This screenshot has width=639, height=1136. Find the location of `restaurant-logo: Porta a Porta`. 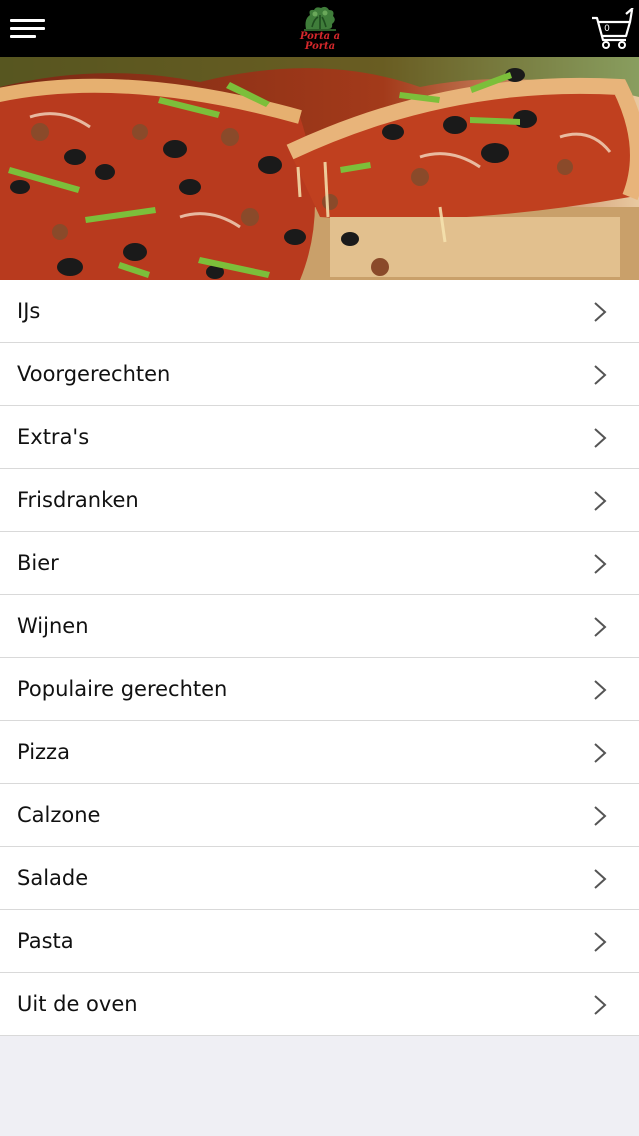

restaurant-logo: Porta a Porta is located at coordinates (320, 29).